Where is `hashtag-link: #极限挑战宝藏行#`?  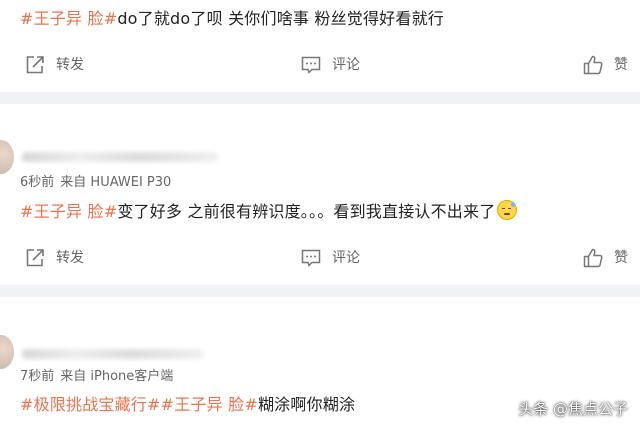 hashtag-link: #极限挑战宝藏行# is located at coordinates (90, 404).